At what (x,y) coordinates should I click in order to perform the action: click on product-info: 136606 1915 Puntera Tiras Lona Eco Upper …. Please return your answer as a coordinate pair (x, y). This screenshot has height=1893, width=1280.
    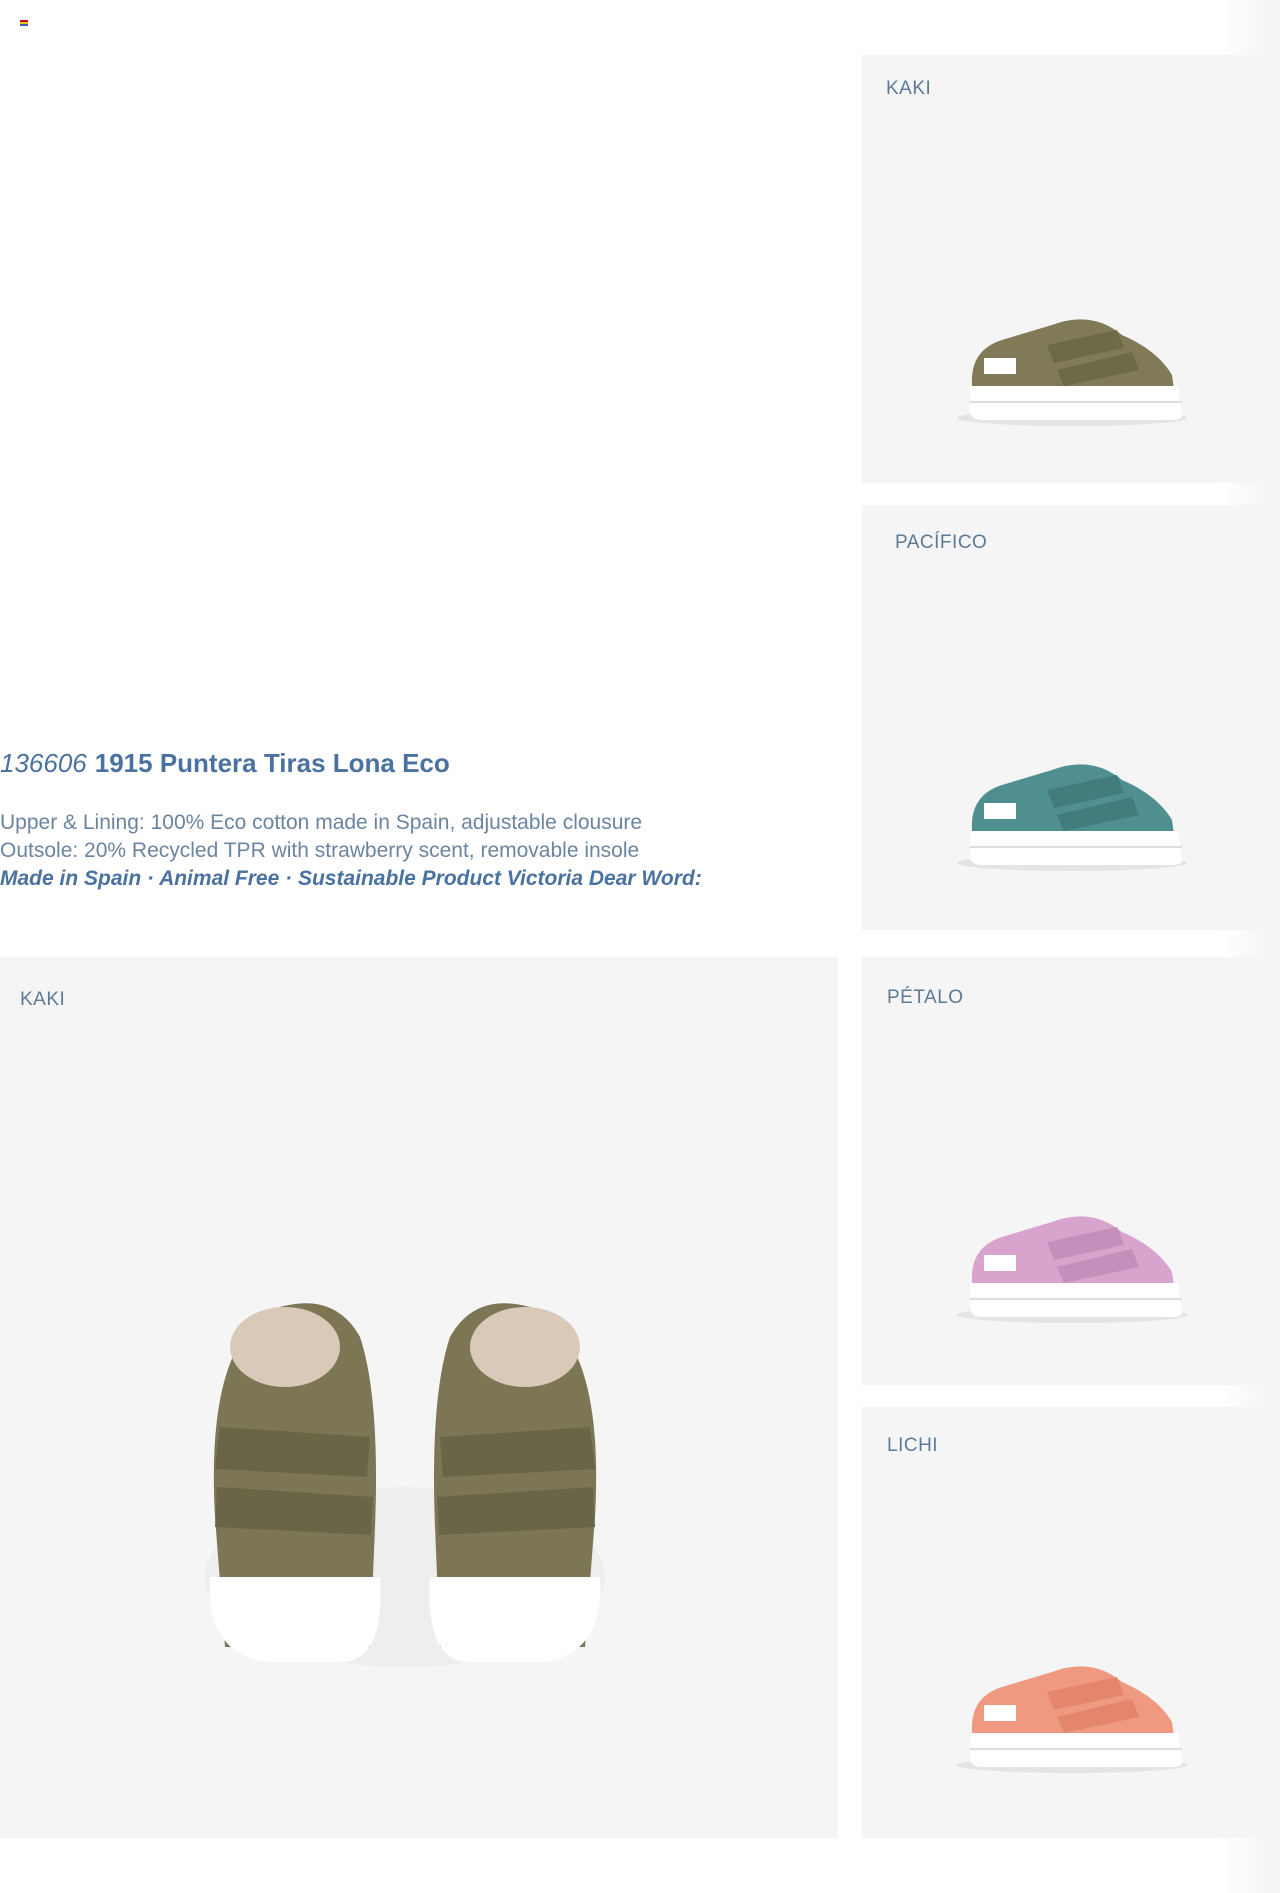
    Looking at the image, I should click on (410, 820).